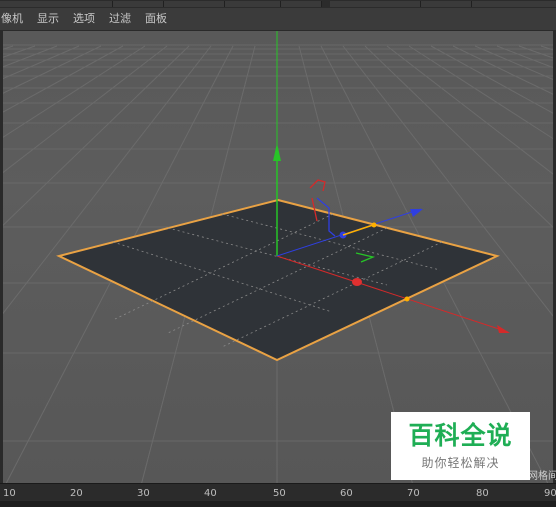 The width and height of the screenshot is (556, 507). What do you see at coordinates (143, 493) in the screenshot?
I see `timeline-tick-label: 30` at bounding box center [143, 493].